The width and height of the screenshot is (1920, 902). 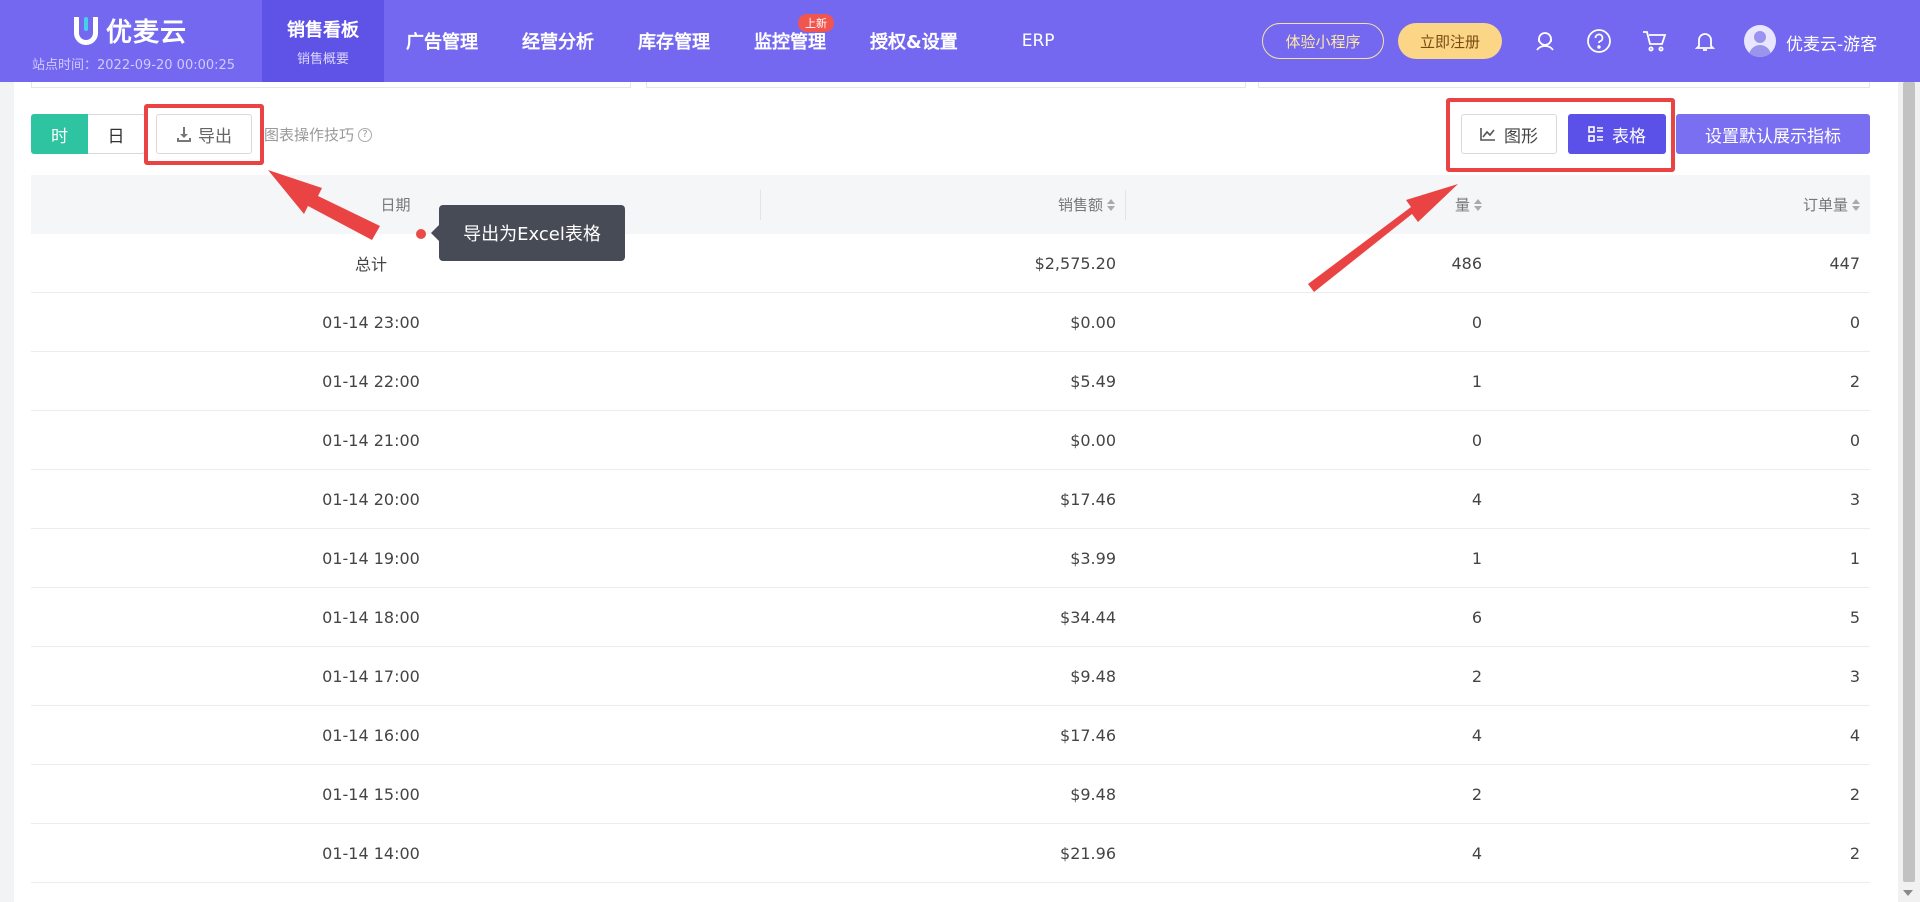 I want to click on cell-sales: $2,575.20, so click(x=1075, y=263).